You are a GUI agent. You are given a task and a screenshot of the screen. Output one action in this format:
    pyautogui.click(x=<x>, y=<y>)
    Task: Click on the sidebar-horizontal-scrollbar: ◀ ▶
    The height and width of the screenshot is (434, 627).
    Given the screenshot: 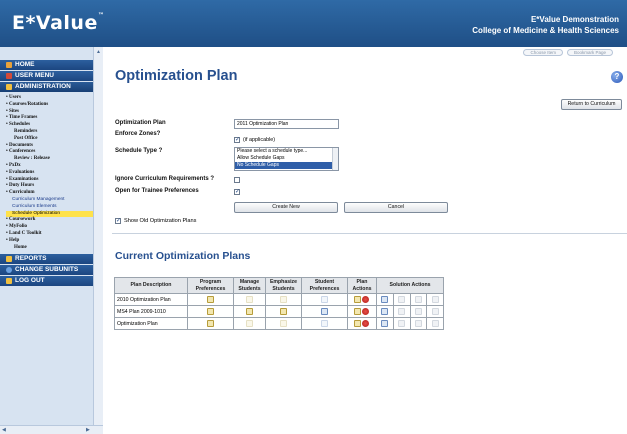 What is the action you would take?
    pyautogui.click(x=51, y=429)
    